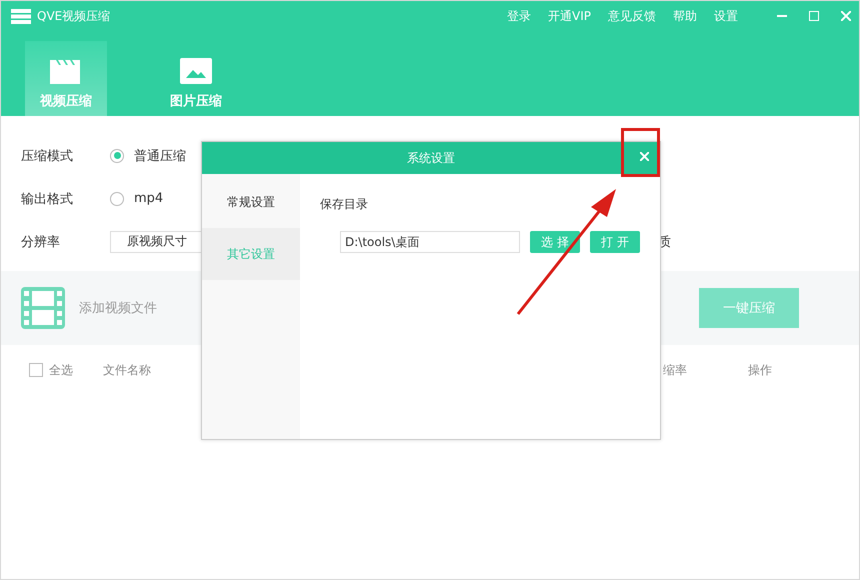  Describe the element at coordinates (431, 158) in the screenshot. I see `dialog-title: 系统设置` at that location.